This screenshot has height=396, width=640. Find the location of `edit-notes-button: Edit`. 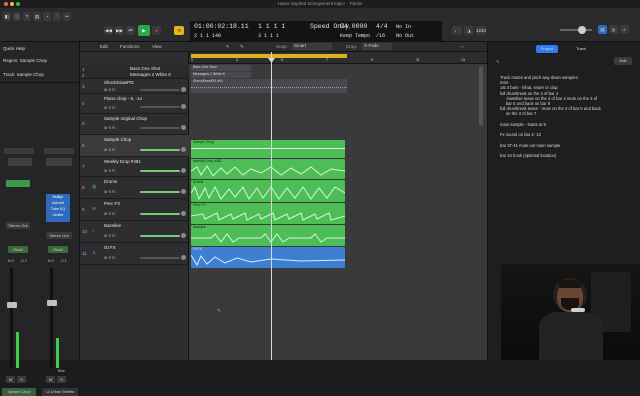

edit-notes-button: Edit is located at coordinates (623, 61).